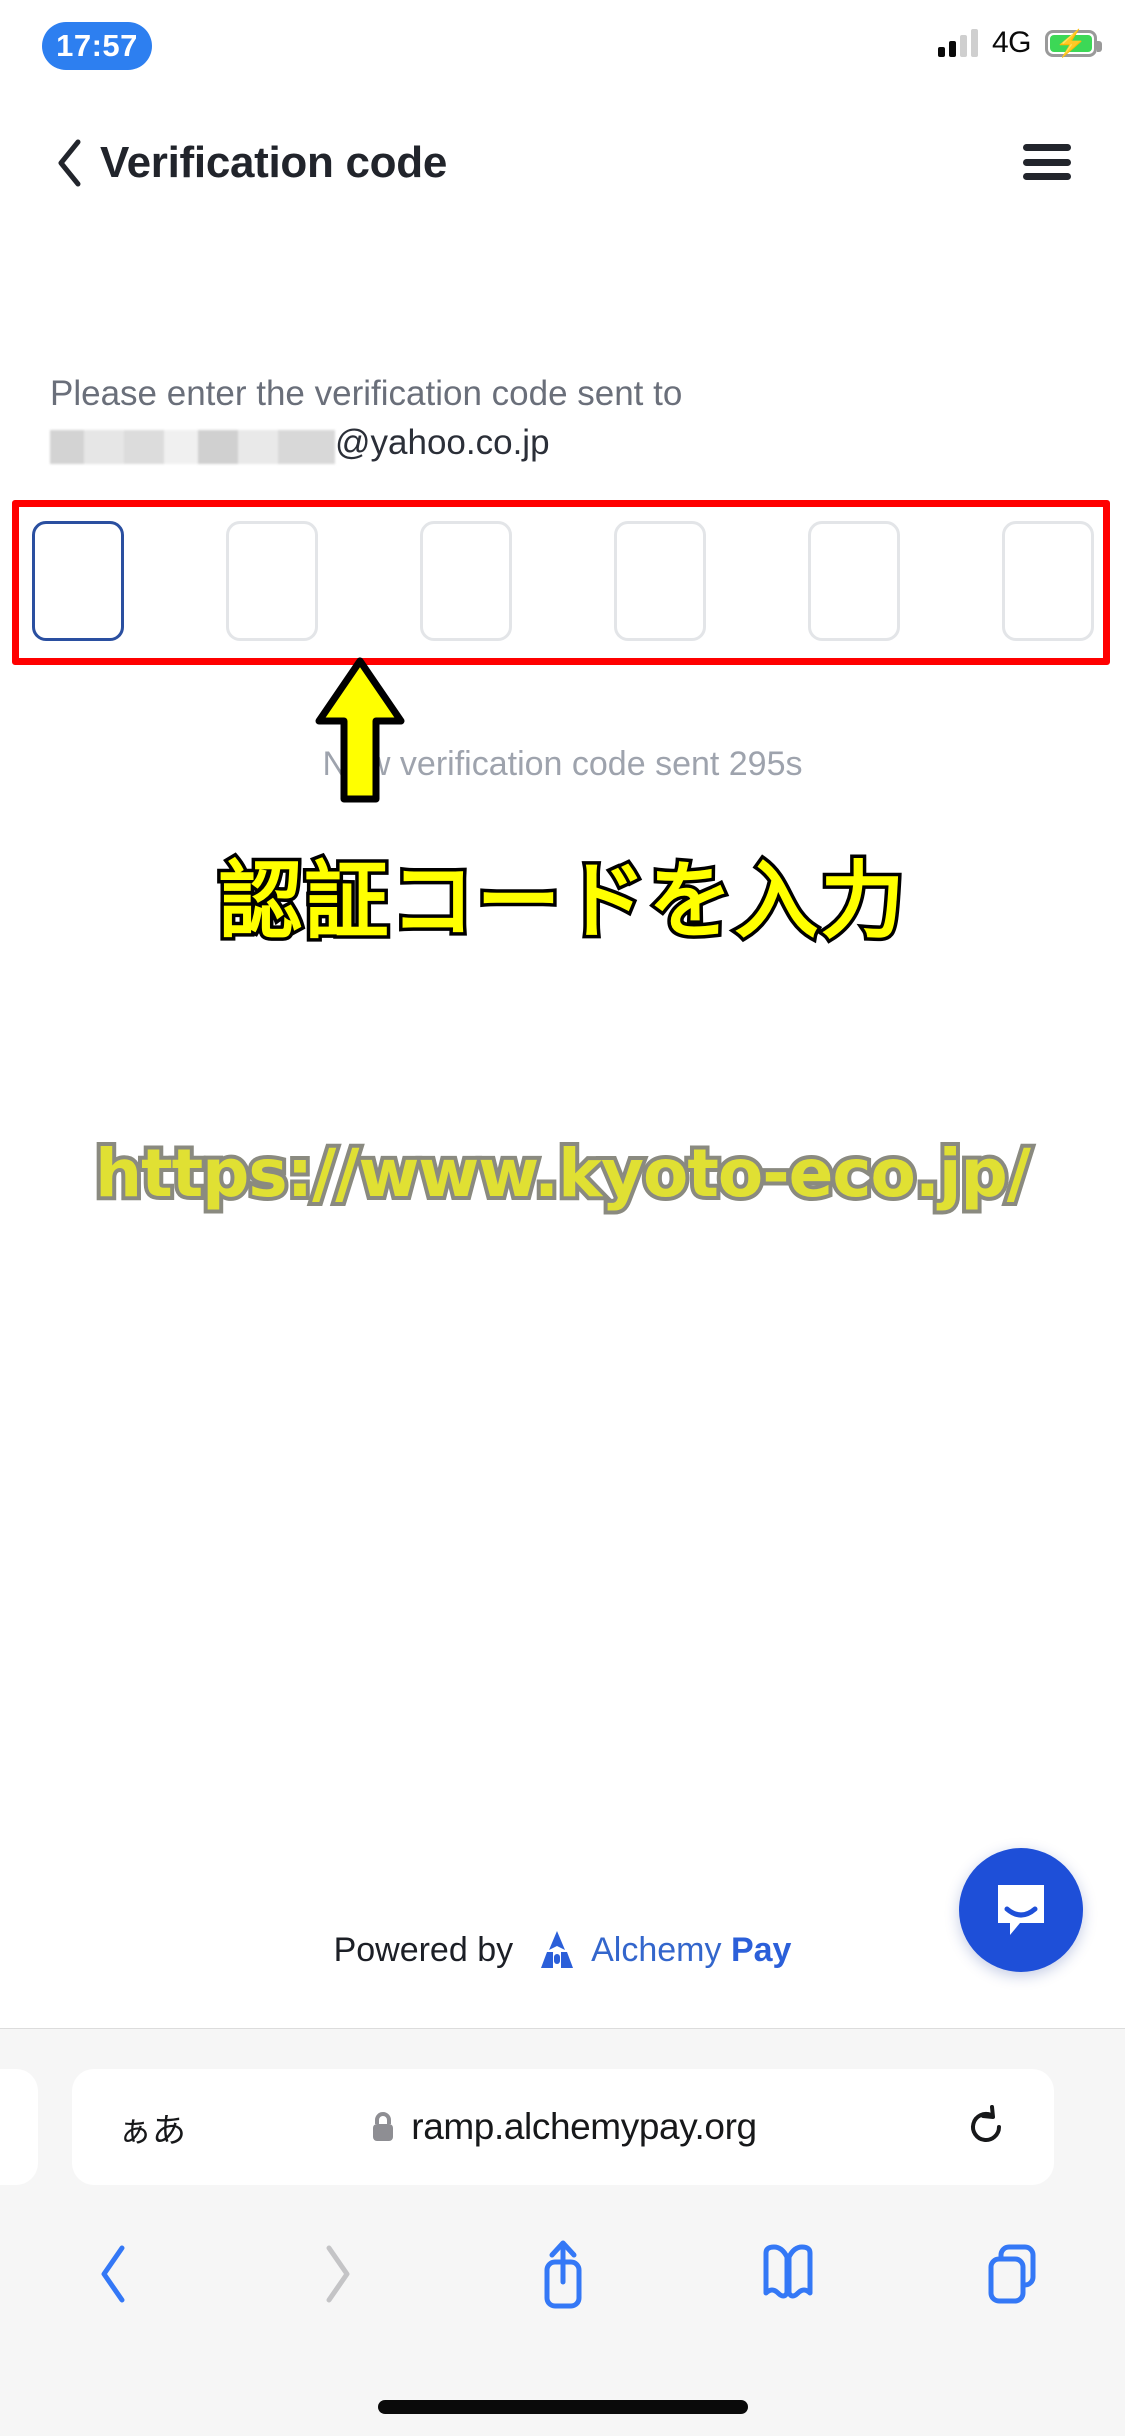  What do you see at coordinates (383, 2126) in the screenshot?
I see `lock-icon` at bounding box center [383, 2126].